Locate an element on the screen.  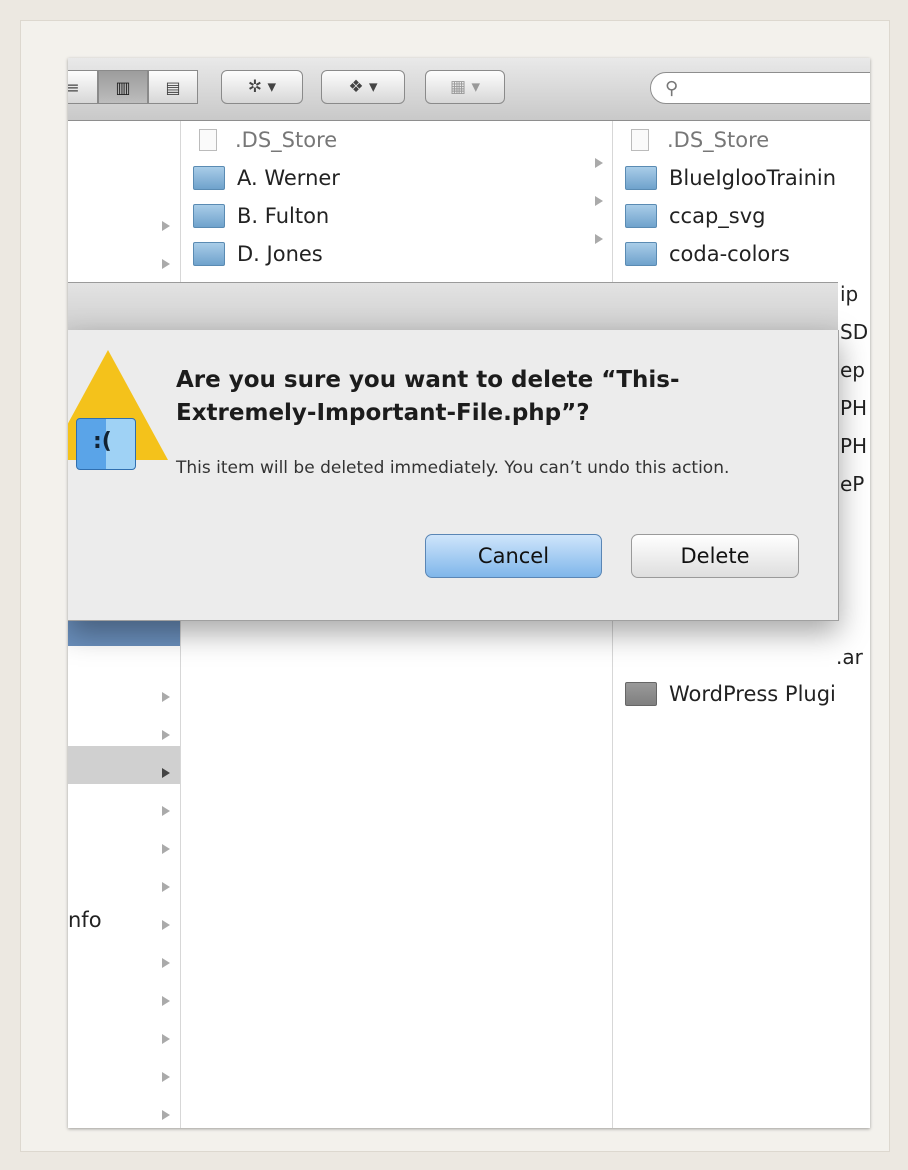
item-label: WordPress Plugi is located at coordinates (752, 694).